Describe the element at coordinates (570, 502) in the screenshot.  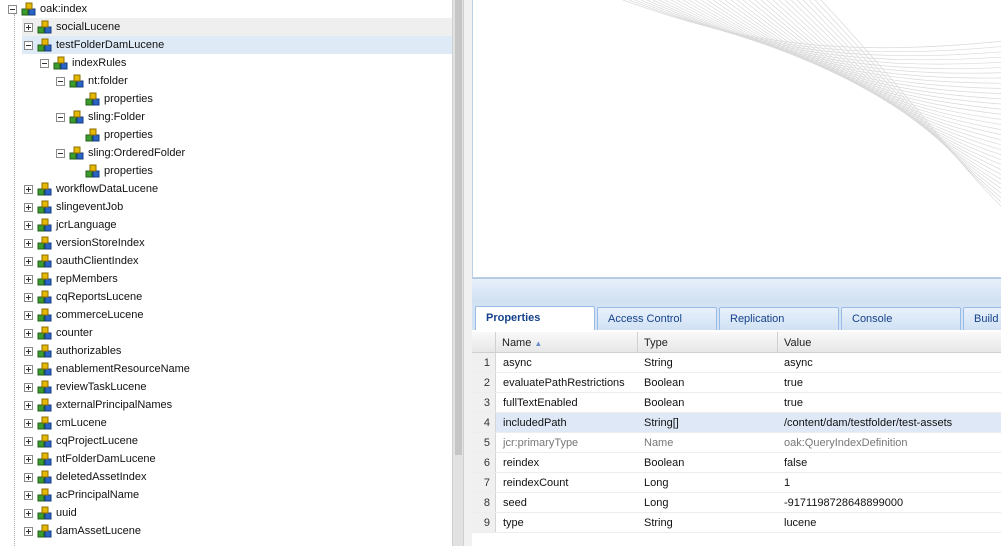
I see `property-name: seed` at that location.